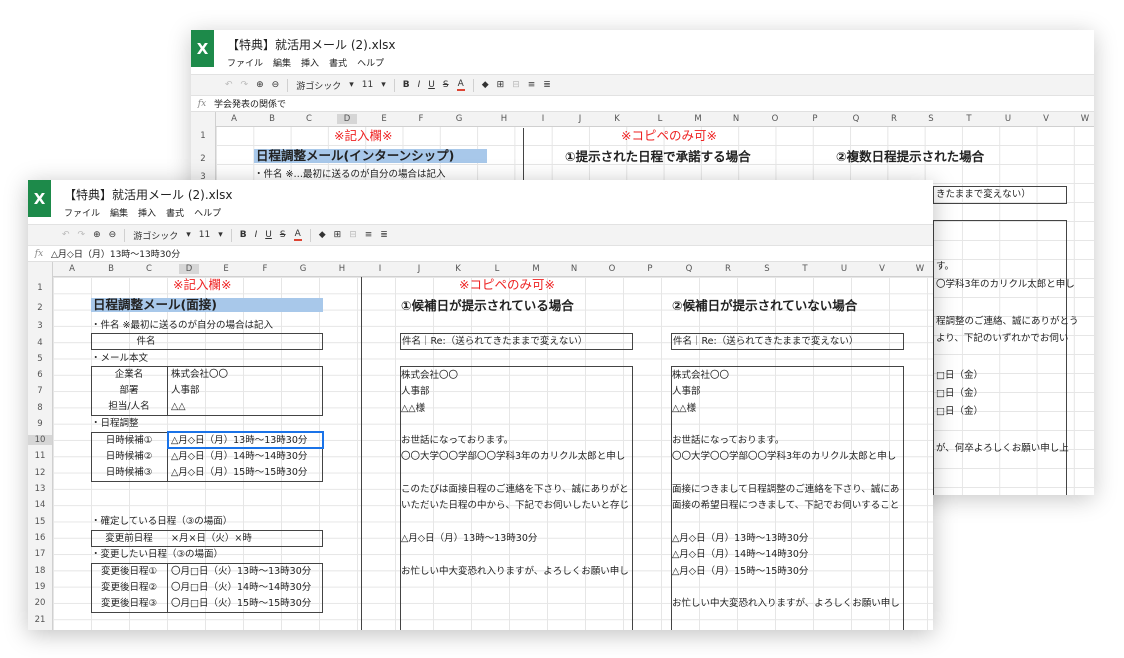 The width and height of the screenshot is (1124, 658). I want to click on formula-input: 学会発表の関係で, so click(249, 103).